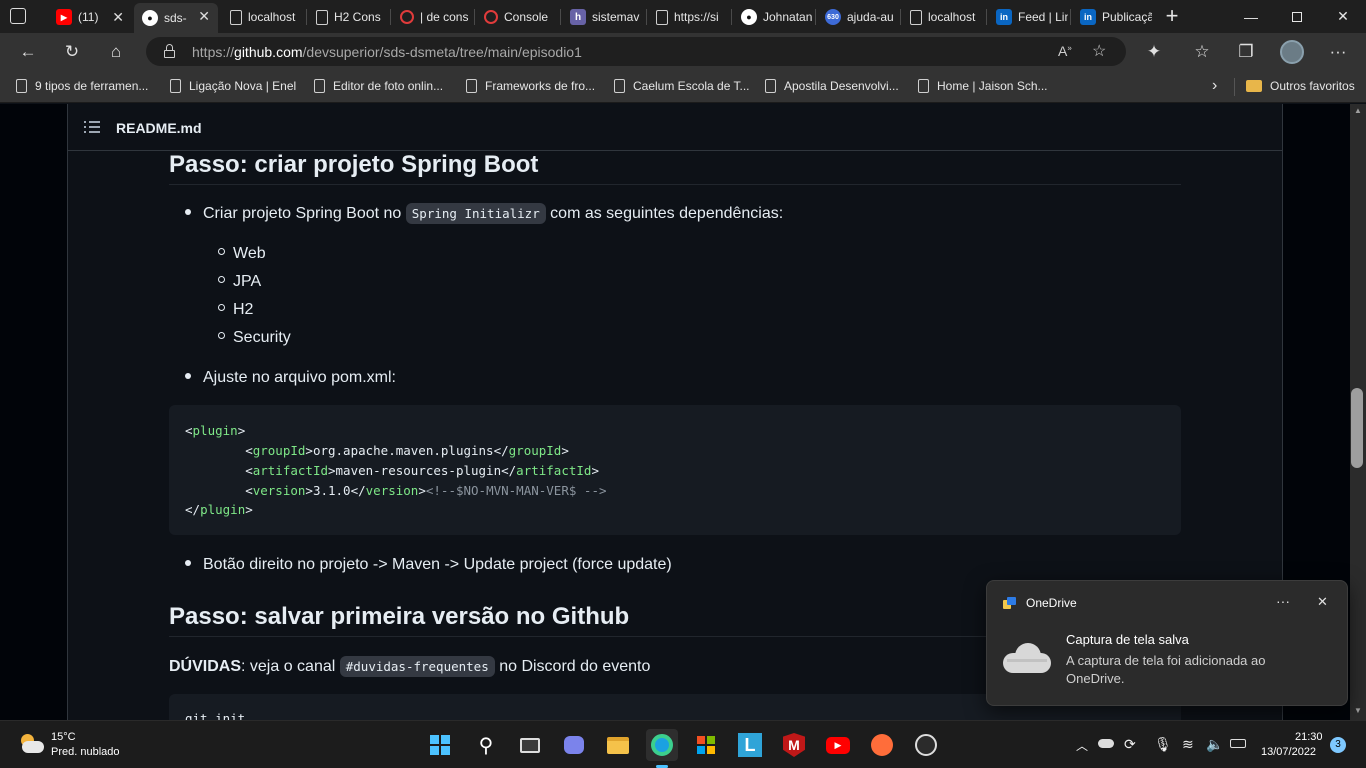 The height and width of the screenshot is (768, 1366). I want to click on list-item: H2, so click(235, 310).